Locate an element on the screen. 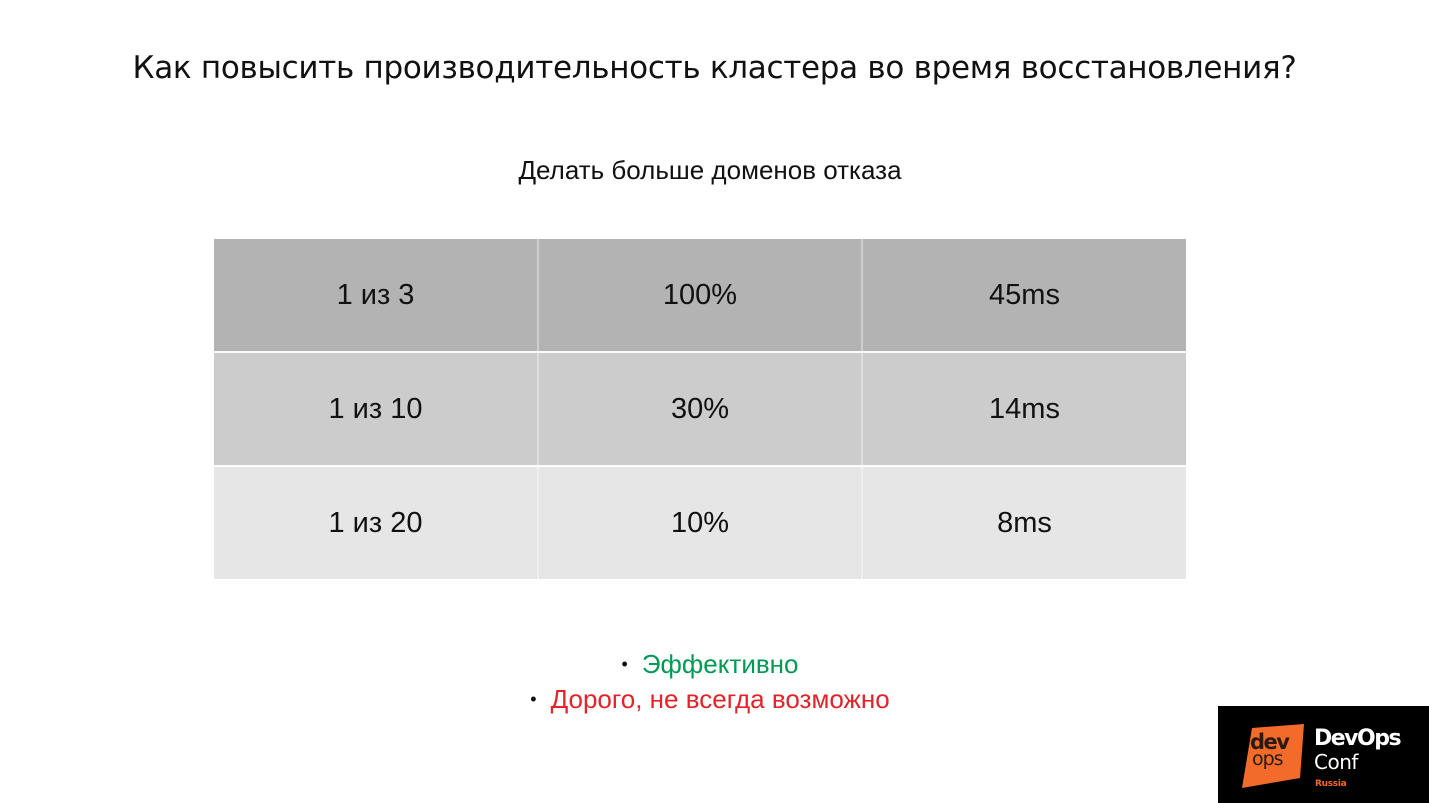 This screenshot has width=1429, height=803. table-cell-percent: 10% is located at coordinates (700, 522).